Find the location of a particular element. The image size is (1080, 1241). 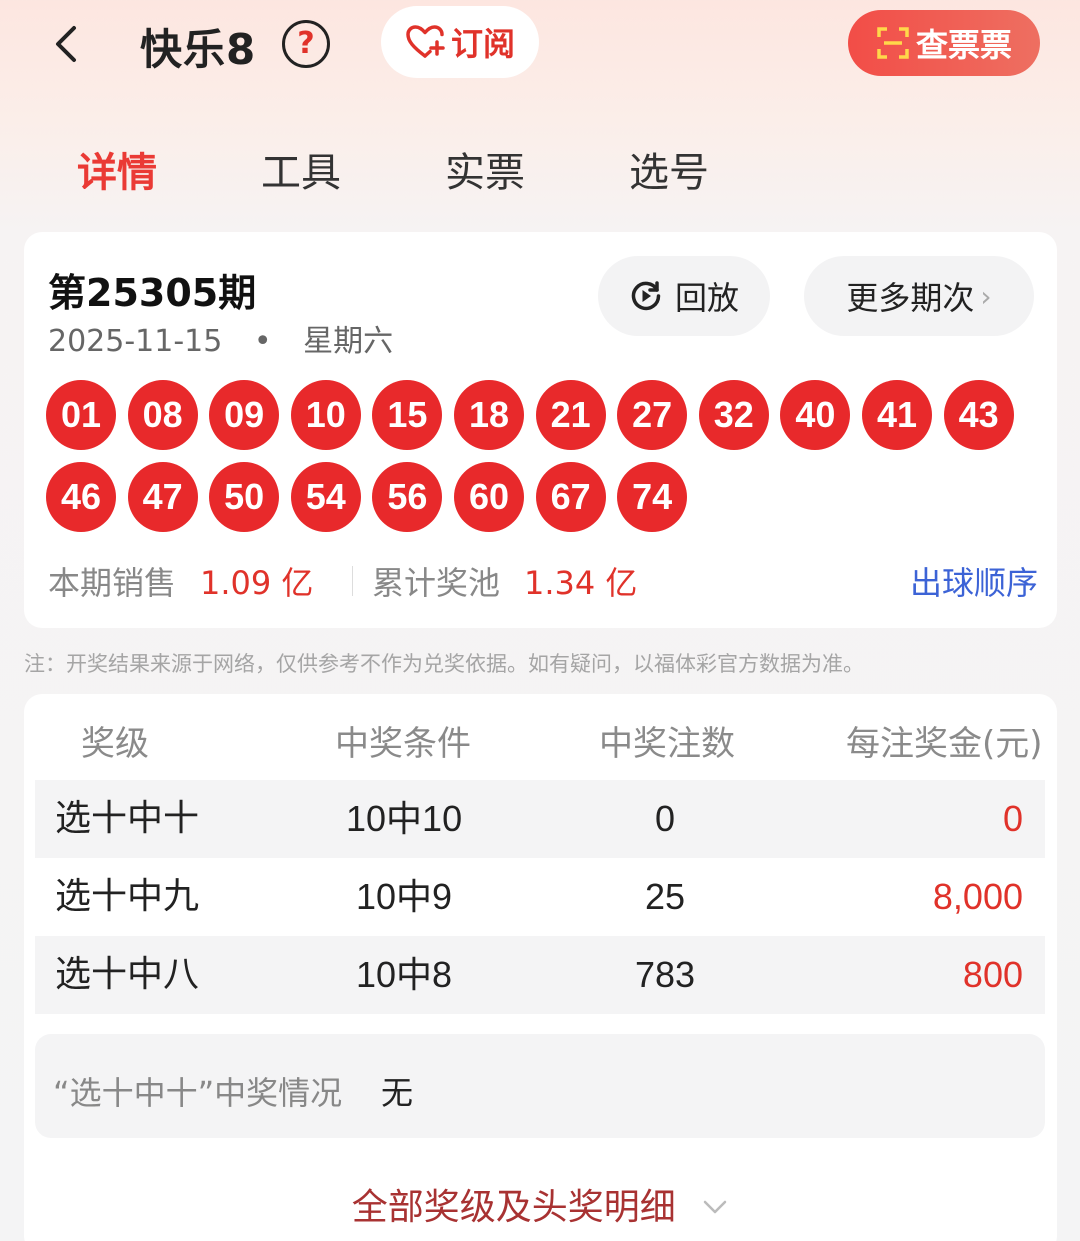

tab-details: 详情 is located at coordinates (117, 169).